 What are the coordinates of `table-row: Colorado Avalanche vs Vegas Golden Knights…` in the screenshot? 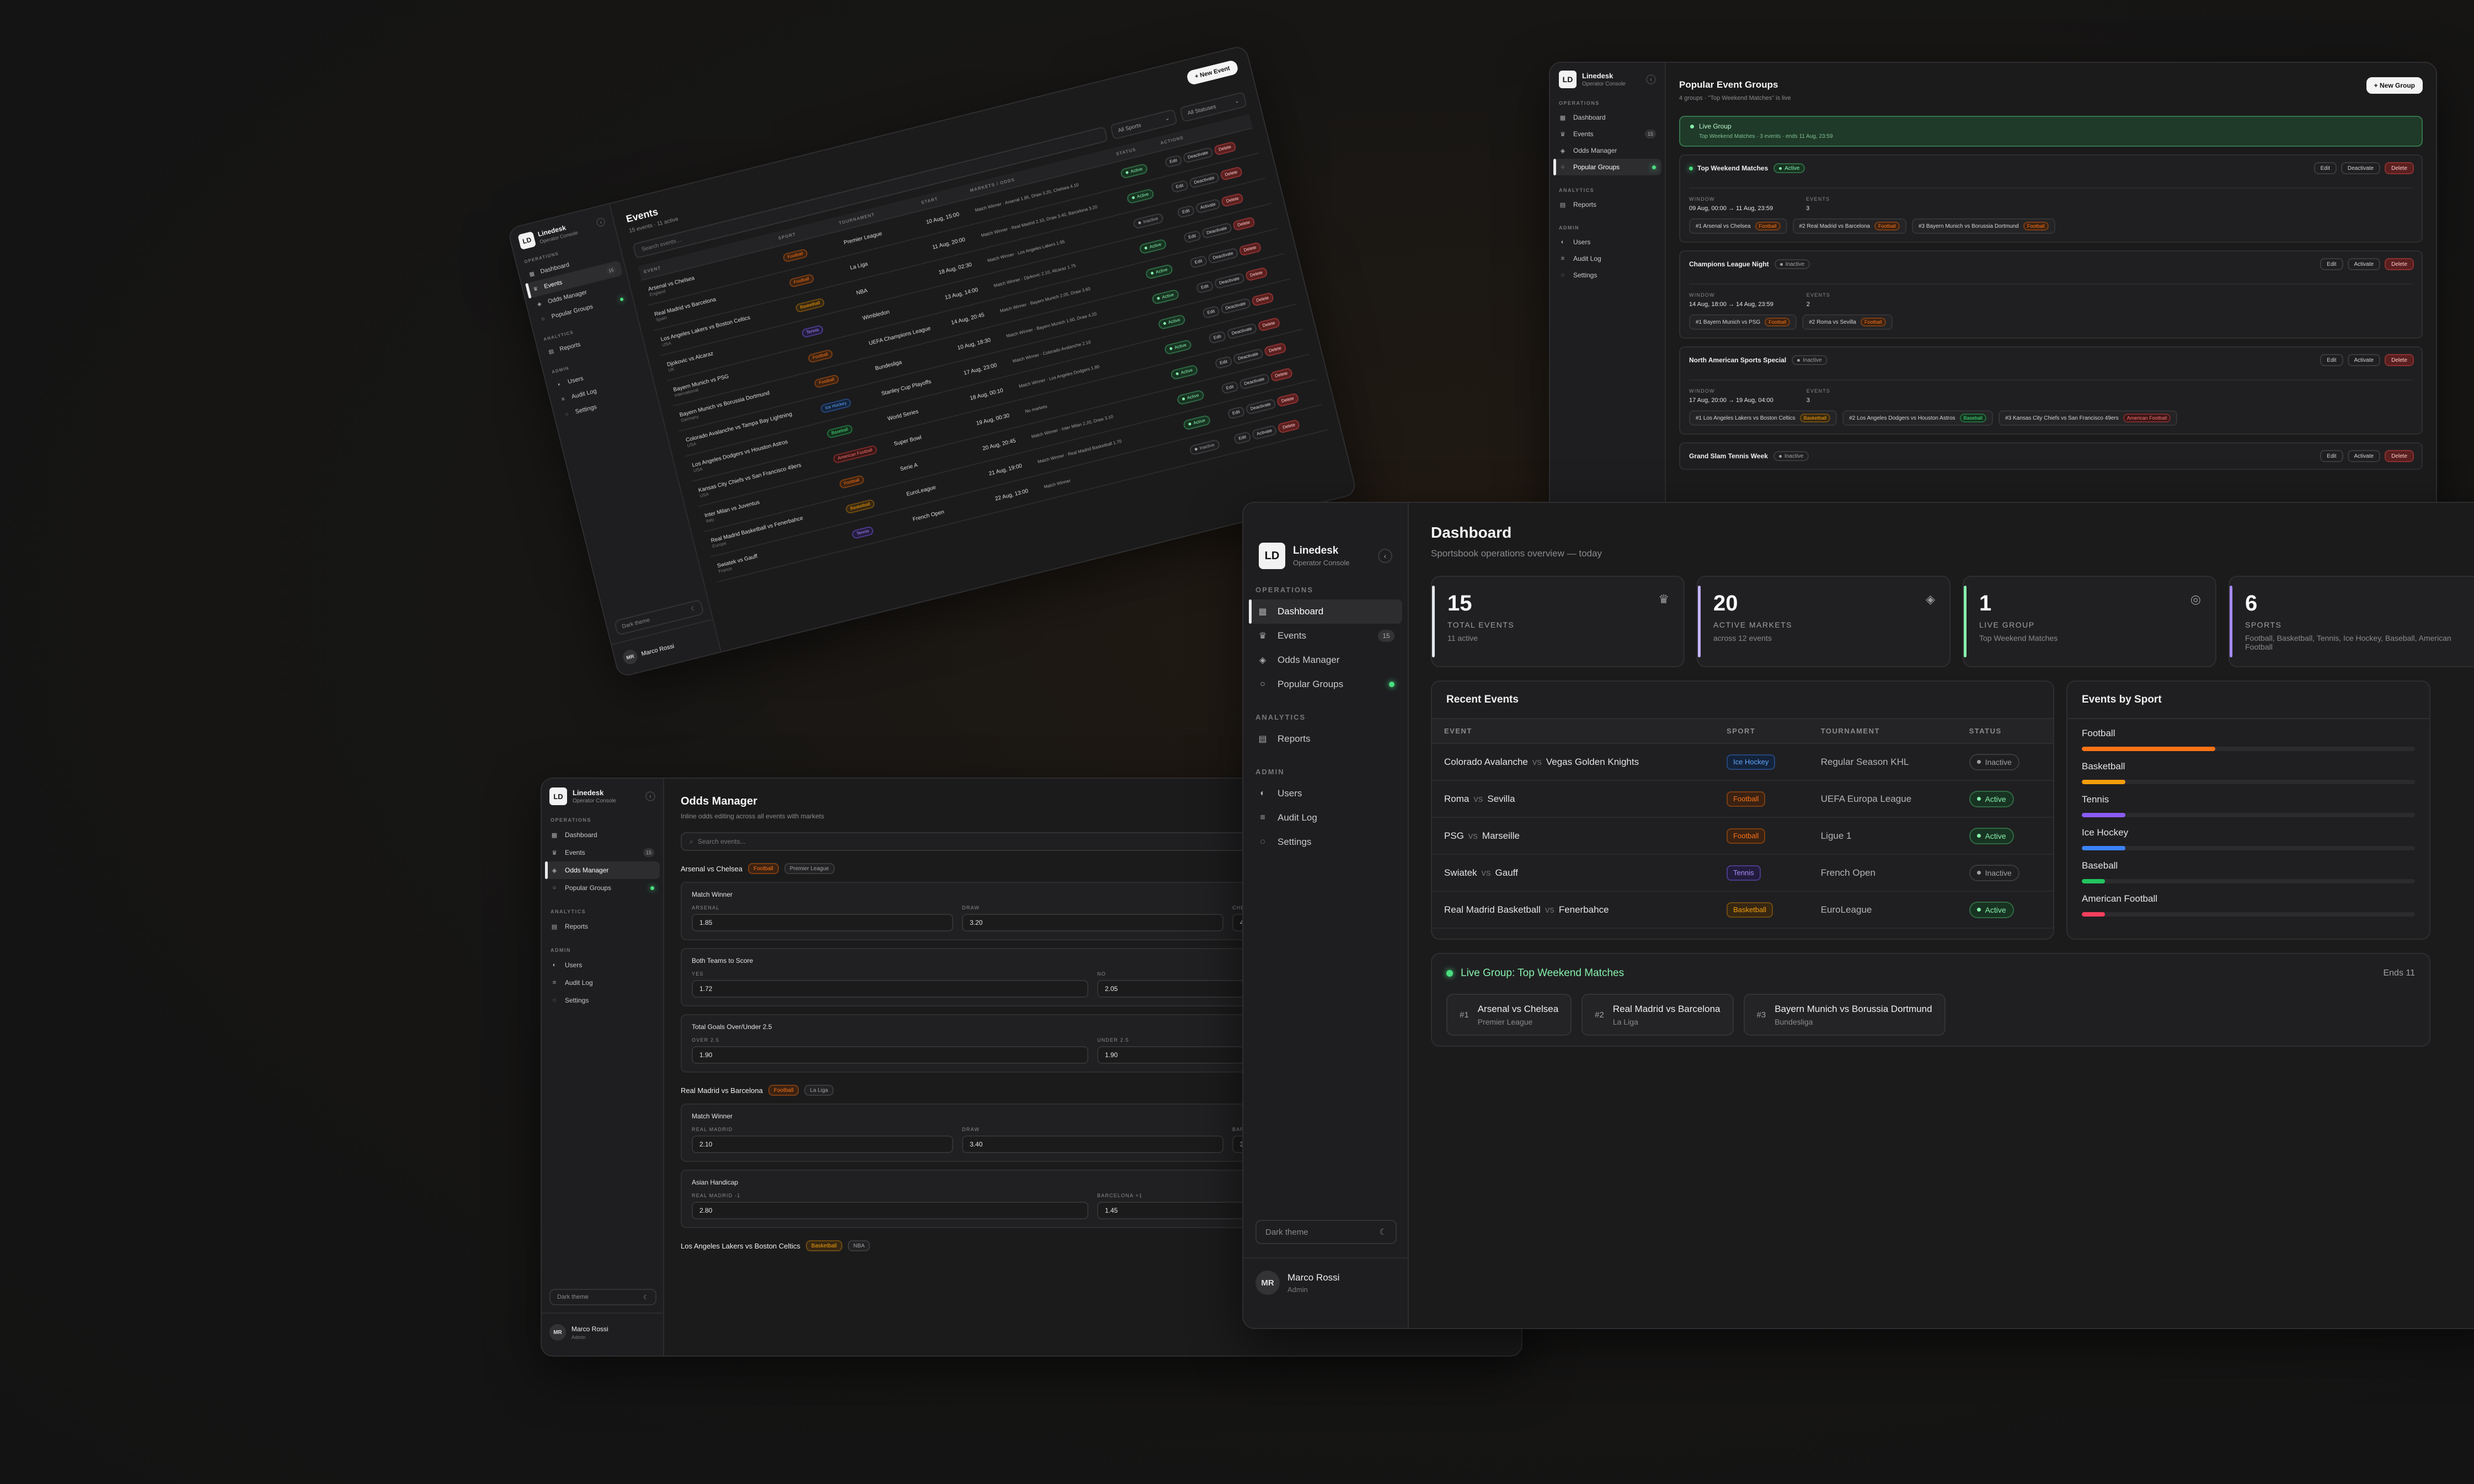 It's located at (1742, 762).